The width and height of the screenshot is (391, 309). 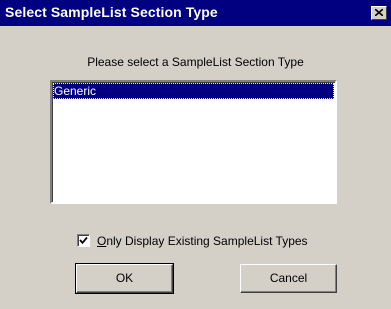 What do you see at coordinates (193, 91) in the screenshot?
I see `list-item: Generic` at bounding box center [193, 91].